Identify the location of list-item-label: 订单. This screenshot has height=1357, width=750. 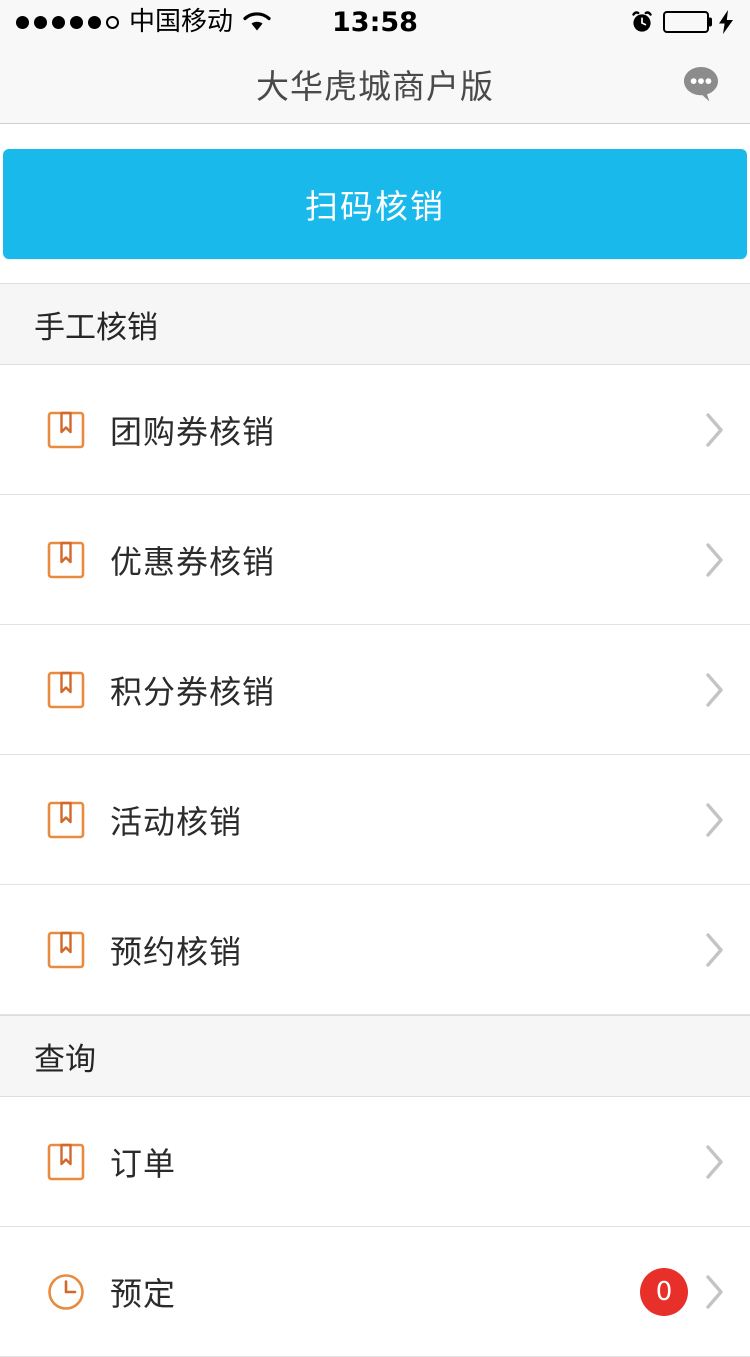
(143, 1163).